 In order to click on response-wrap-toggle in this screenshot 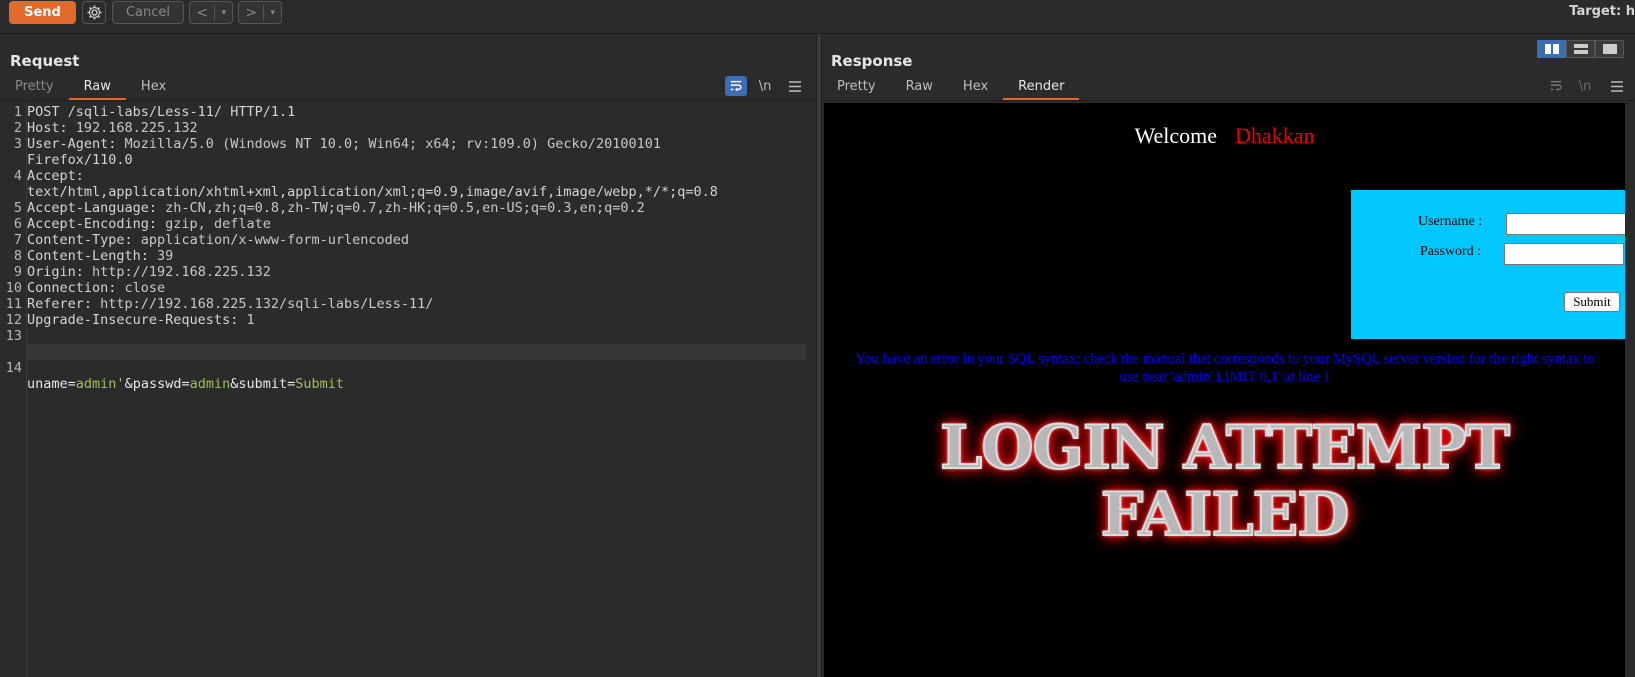, I will do `click(1556, 86)`.